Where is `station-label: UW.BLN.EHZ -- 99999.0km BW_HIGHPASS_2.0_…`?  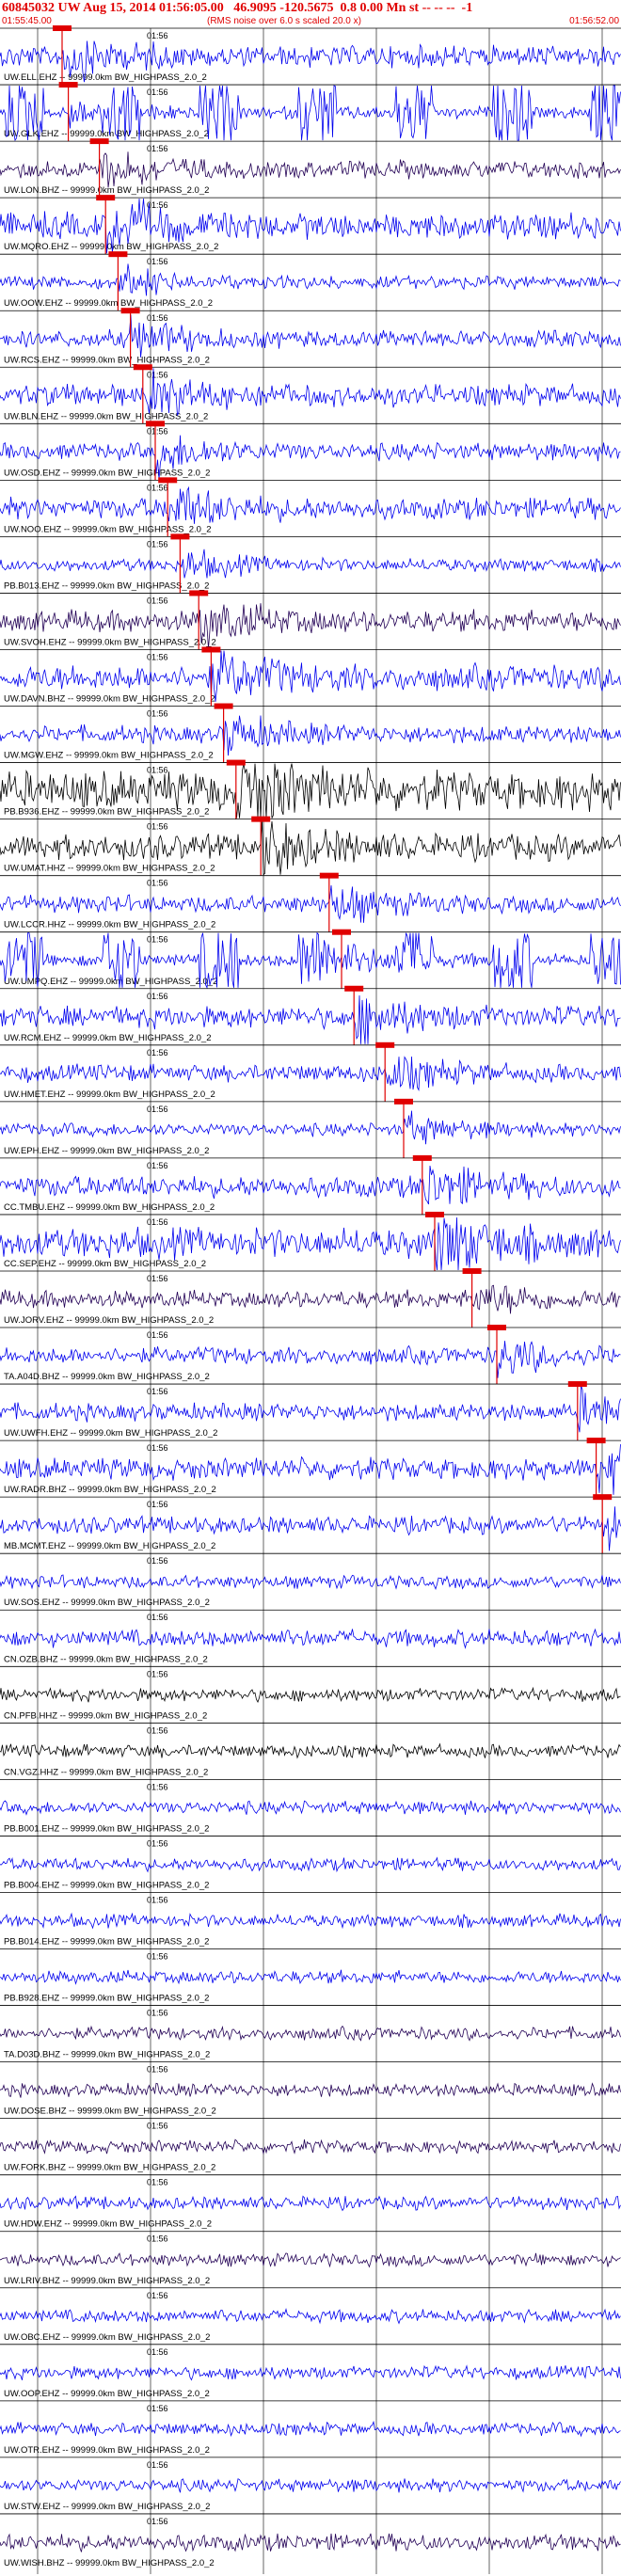
station-label: UW.BLN.EHZ -- 99999.0km BW_HIGHPASS_2.0_… is located at coordinates (106, 416).